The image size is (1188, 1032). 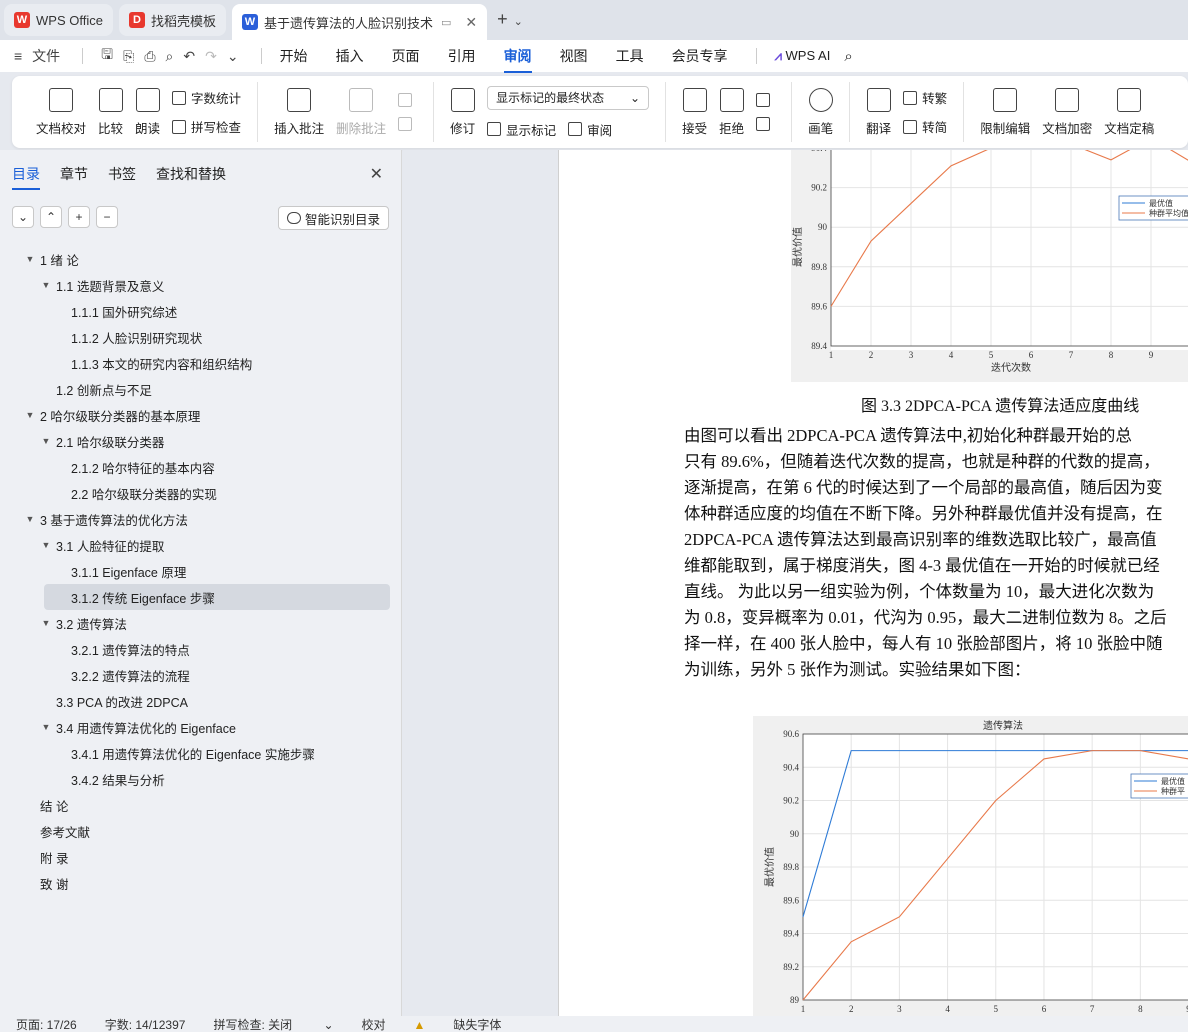 What do you see at coordinates (521, 129) in the screenshot?
I see `show-markup-button: 显示标记` at bounding box center [521, 129].